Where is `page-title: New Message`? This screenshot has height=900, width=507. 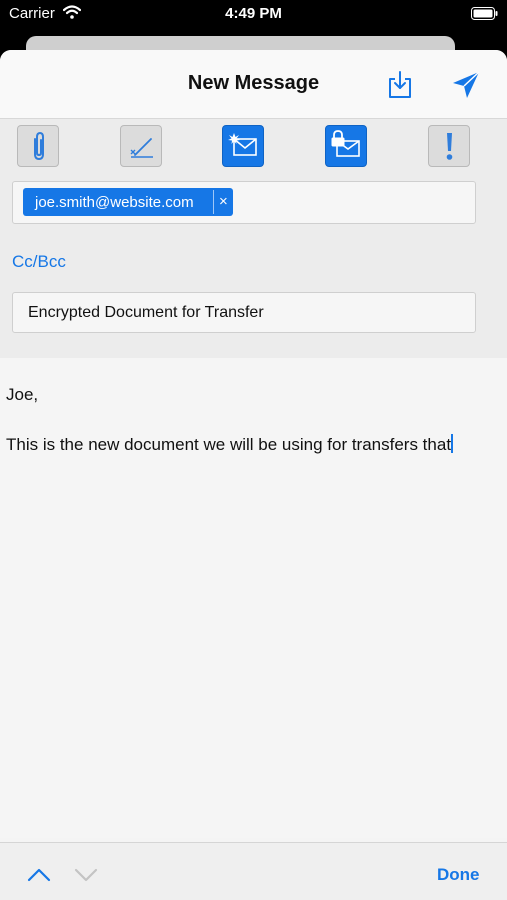
page-title: New Message is located at coordinates (253, 83).